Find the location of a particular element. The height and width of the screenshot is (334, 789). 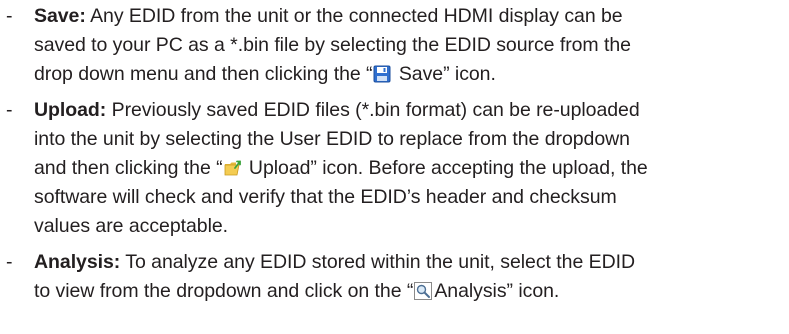

text-line: Analysis” icon. is located at coordinates (497, 291).